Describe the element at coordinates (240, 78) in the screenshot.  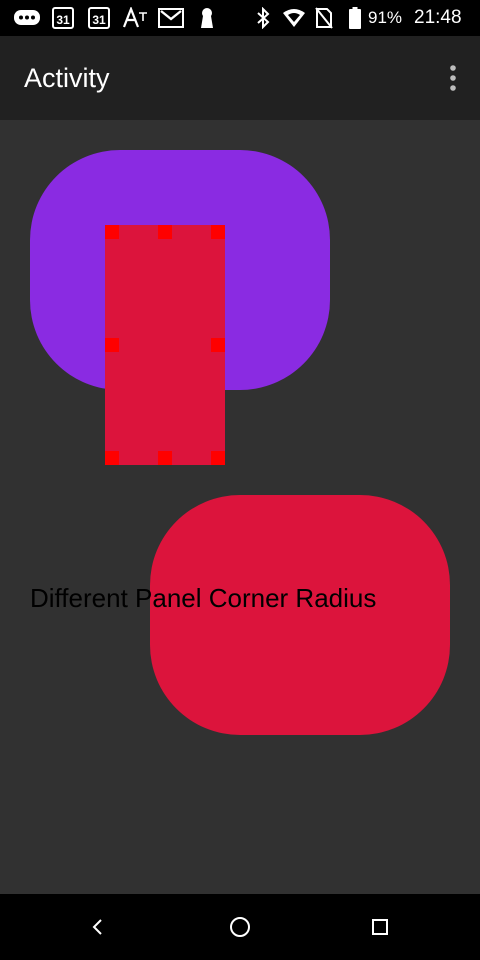
I see `app-bar: Activity` at that location.